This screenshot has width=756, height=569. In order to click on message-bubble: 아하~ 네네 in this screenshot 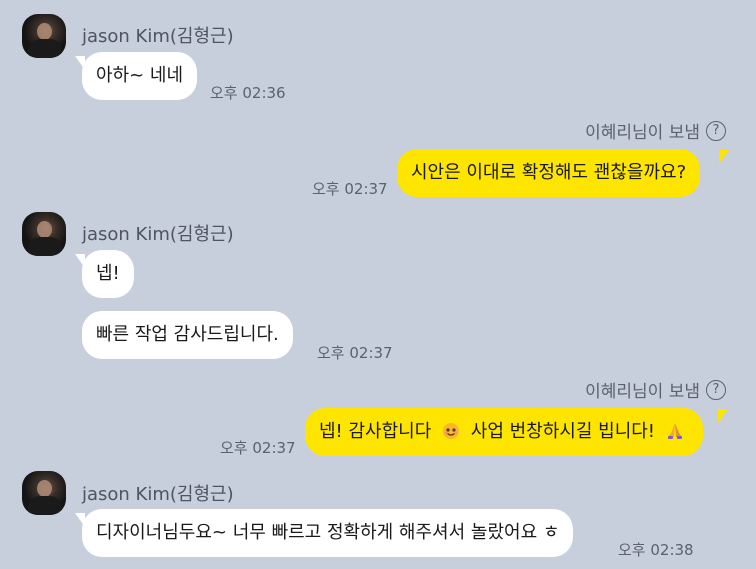, I will do `click(140, 76)`.